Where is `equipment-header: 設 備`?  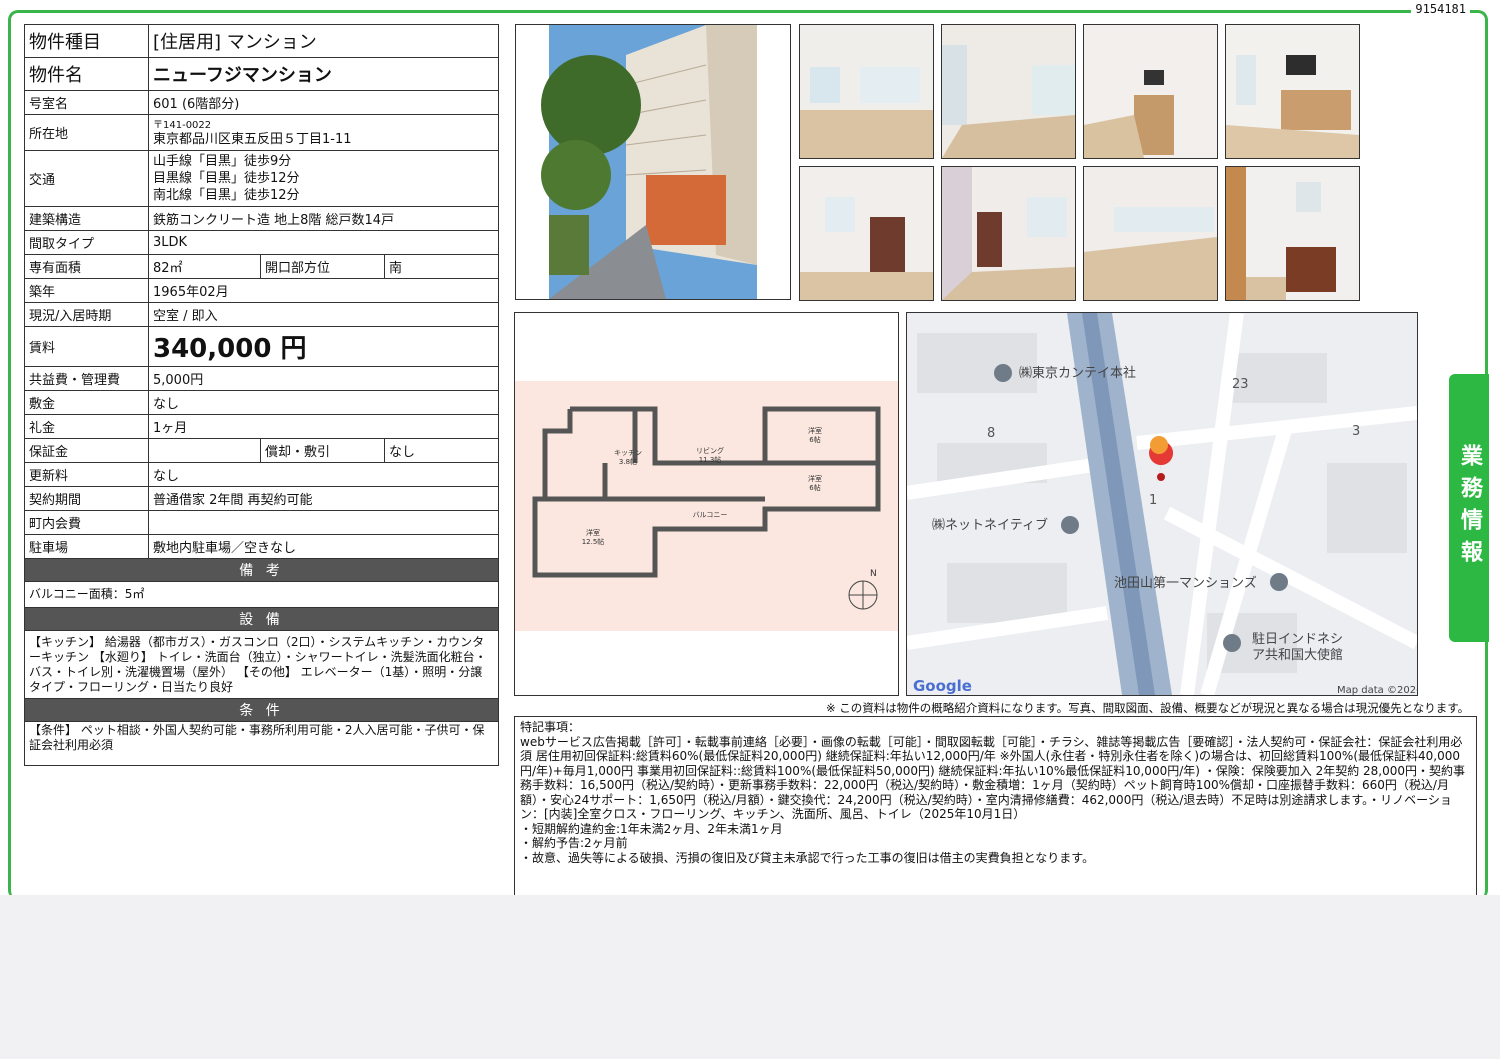
equipment-header: 設 備 is located at coordinates (261, 619).